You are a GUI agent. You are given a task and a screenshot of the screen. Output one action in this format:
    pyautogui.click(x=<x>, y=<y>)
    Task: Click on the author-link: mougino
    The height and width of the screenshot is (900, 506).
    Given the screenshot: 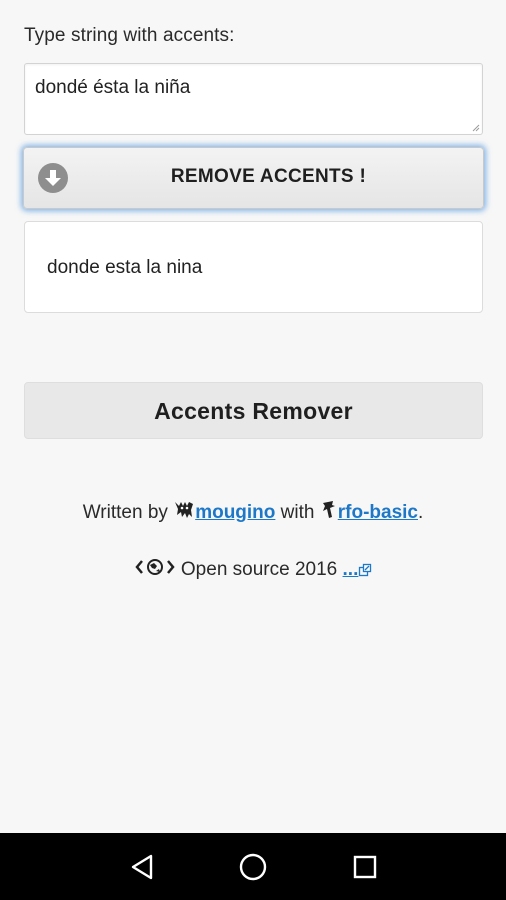 What is the action you would take?
    pyautogui.click(x=235, y=512)
    